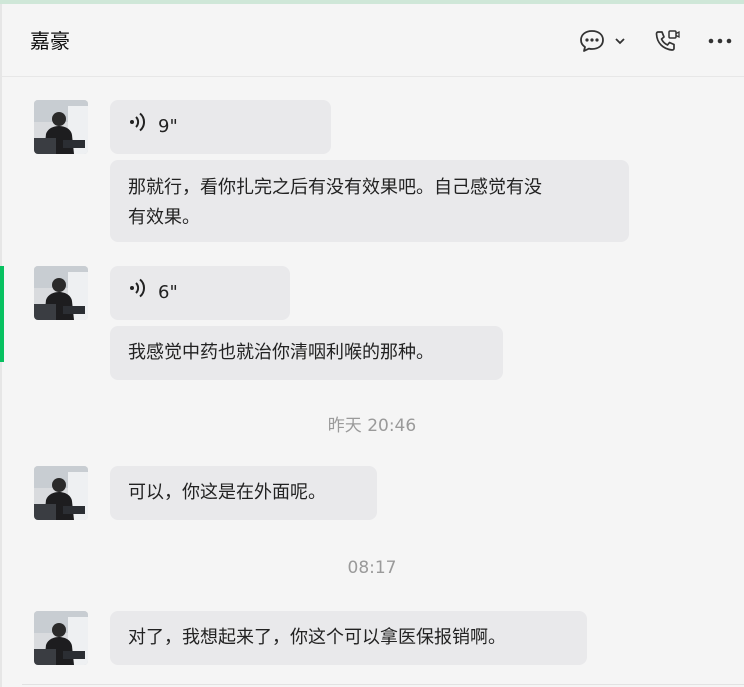 The width and height of the screenshot is (744, 687). What do you see at coordinates (592, 41) in the screenshot?
I see `chat-bubble-icon` at bounding box center [592, 41].